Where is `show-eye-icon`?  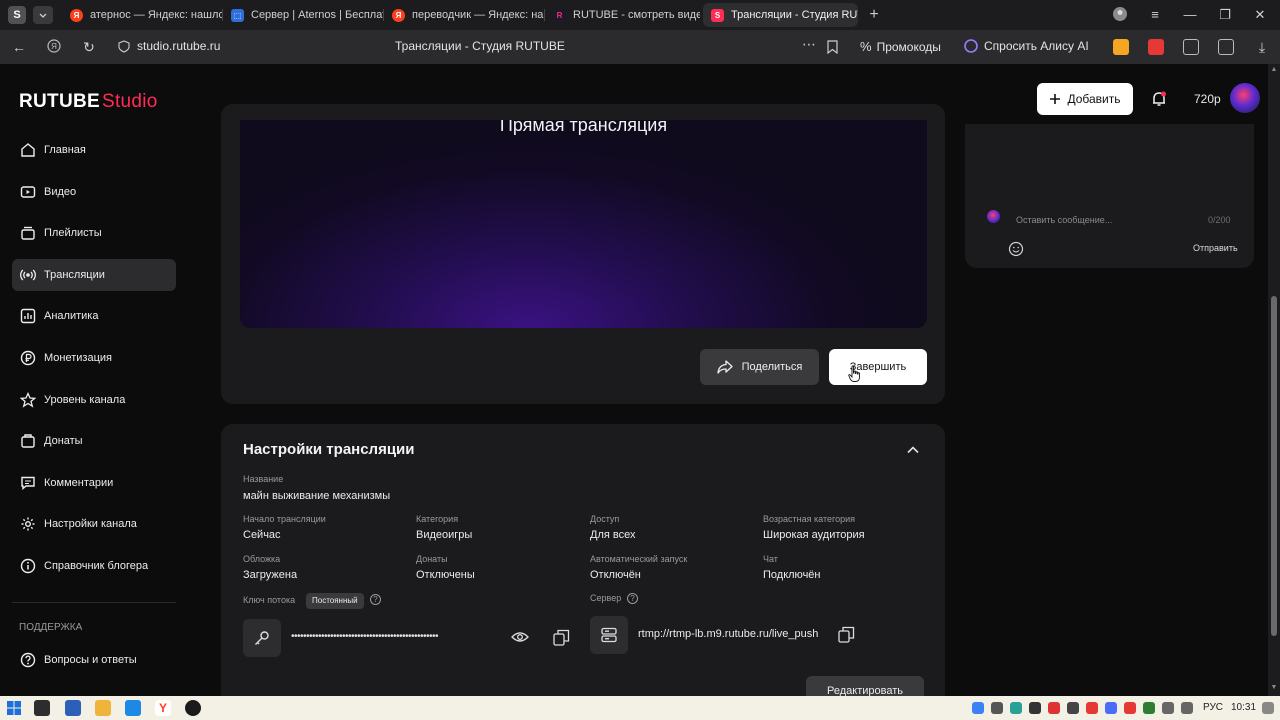
show-eye-icon is located at coordinates (520, 637).